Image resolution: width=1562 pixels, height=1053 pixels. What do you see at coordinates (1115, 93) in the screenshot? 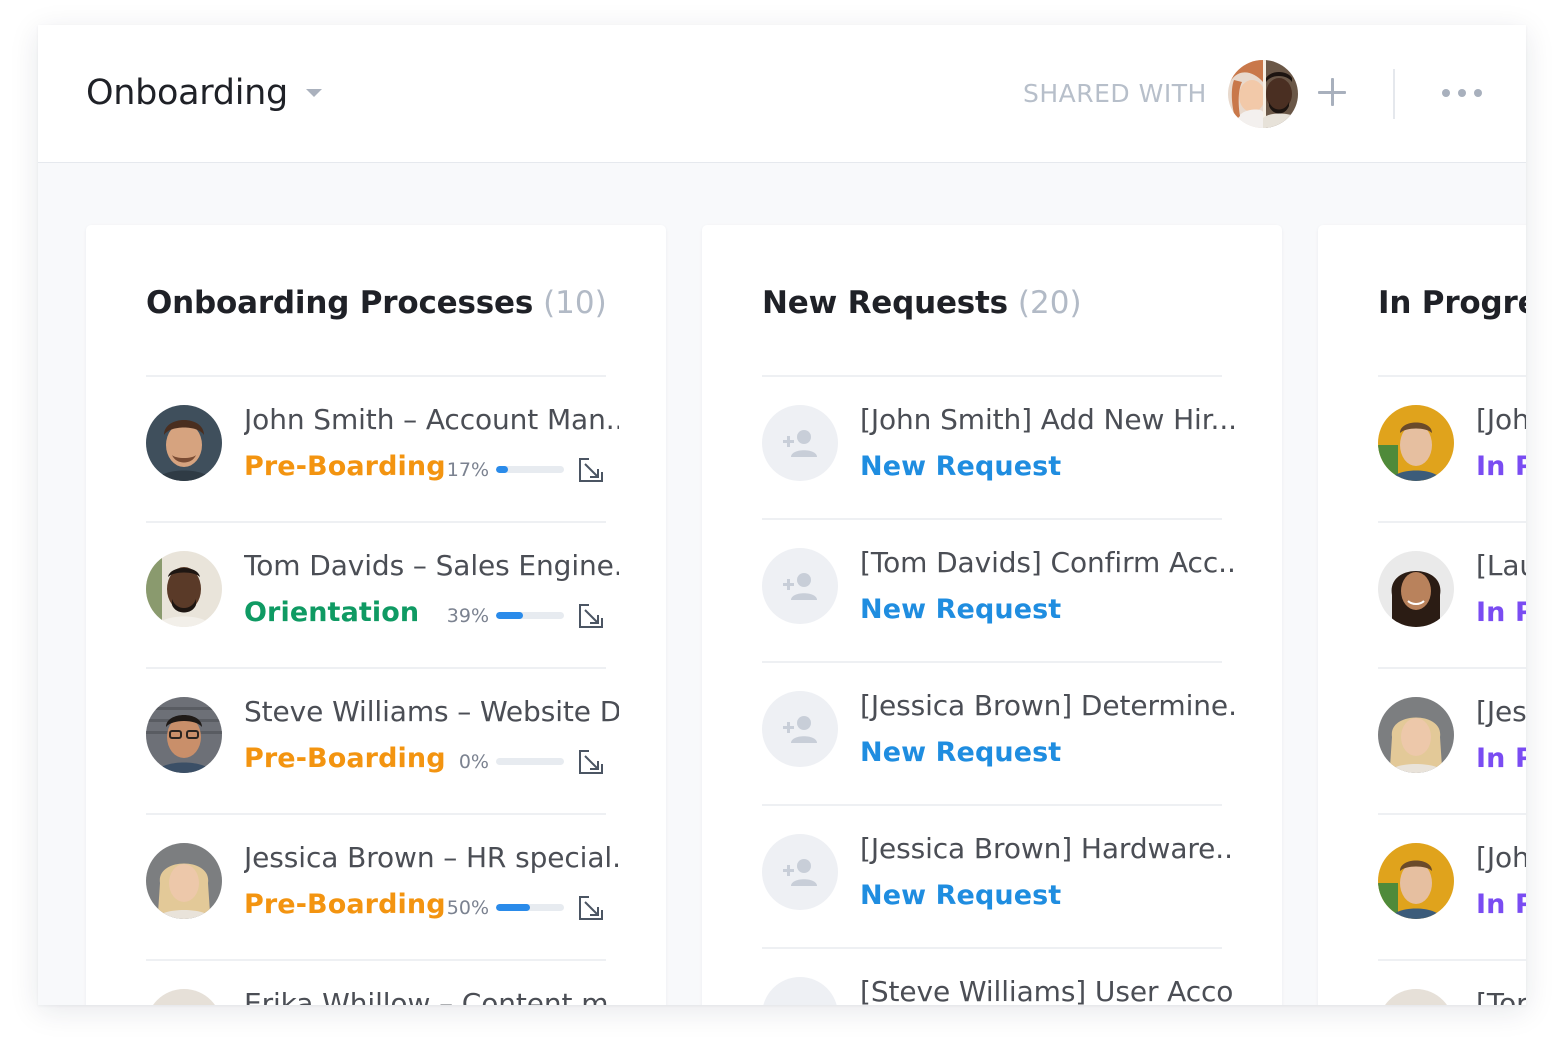
I see `shared-with-label: SHARED WITH` at bounding box center [1115, 93].